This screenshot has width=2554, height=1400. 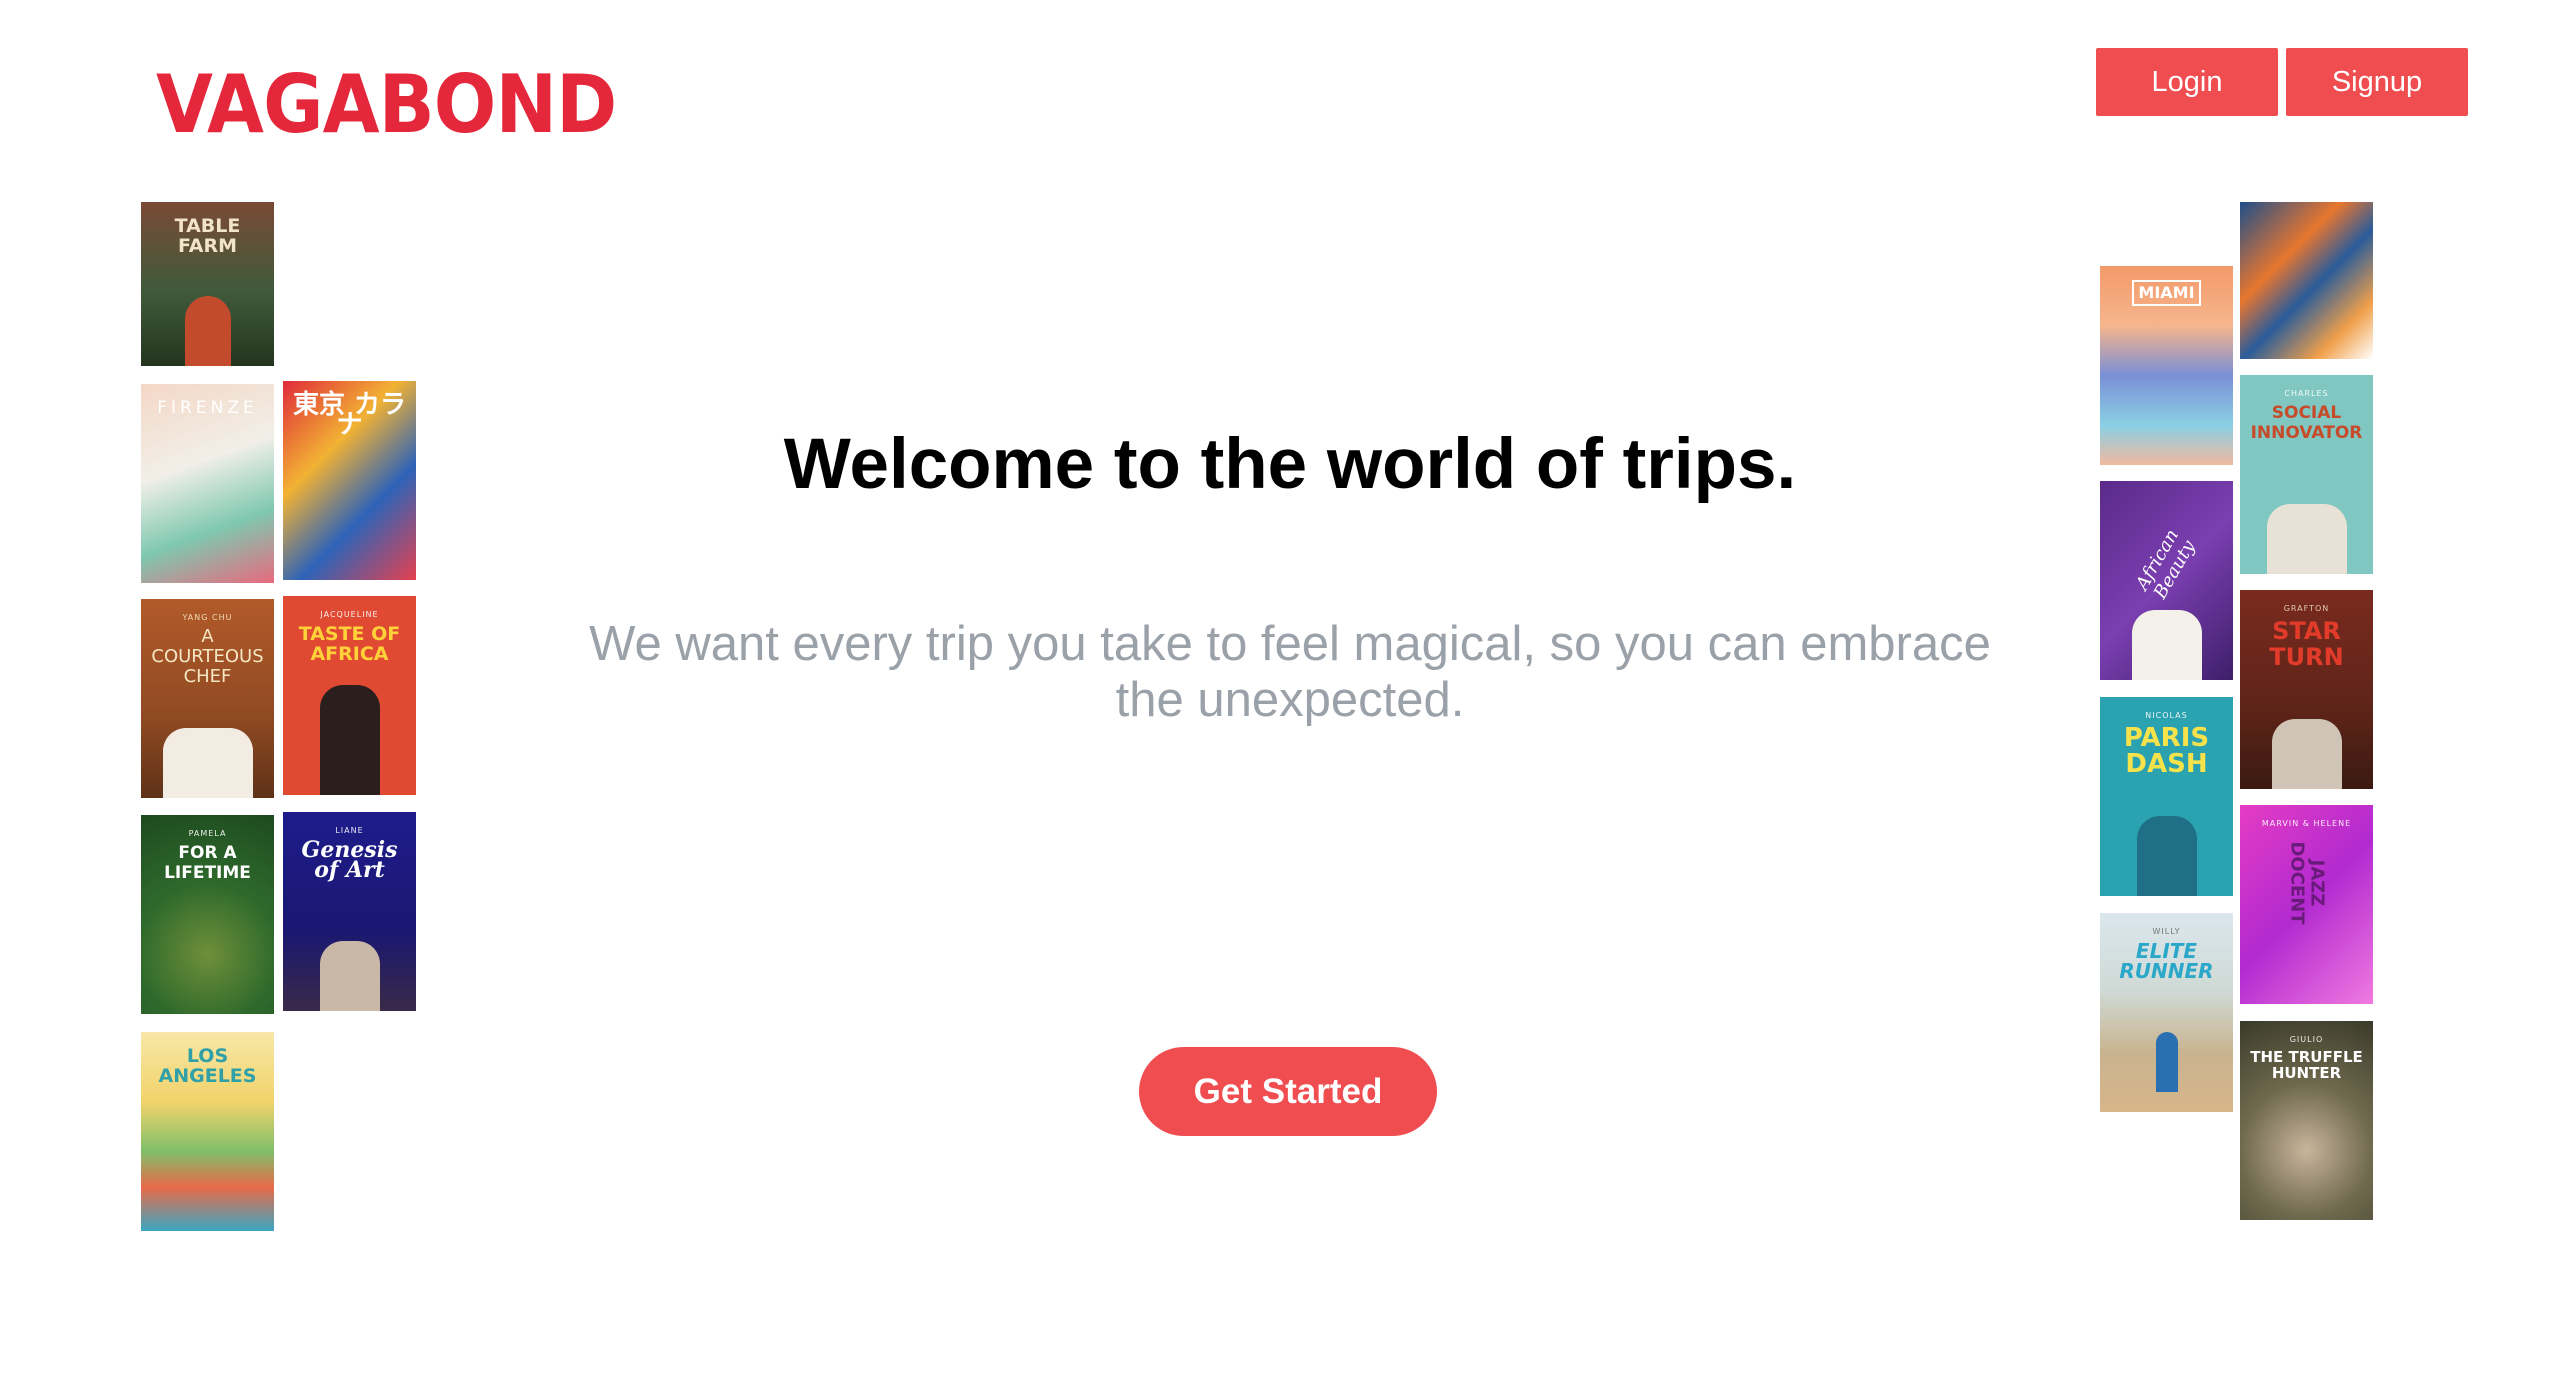 What do you see at coordinates (349, 830) in the screenshot?
I see `cover-host: LIANE` at bounding box center [349, 830].